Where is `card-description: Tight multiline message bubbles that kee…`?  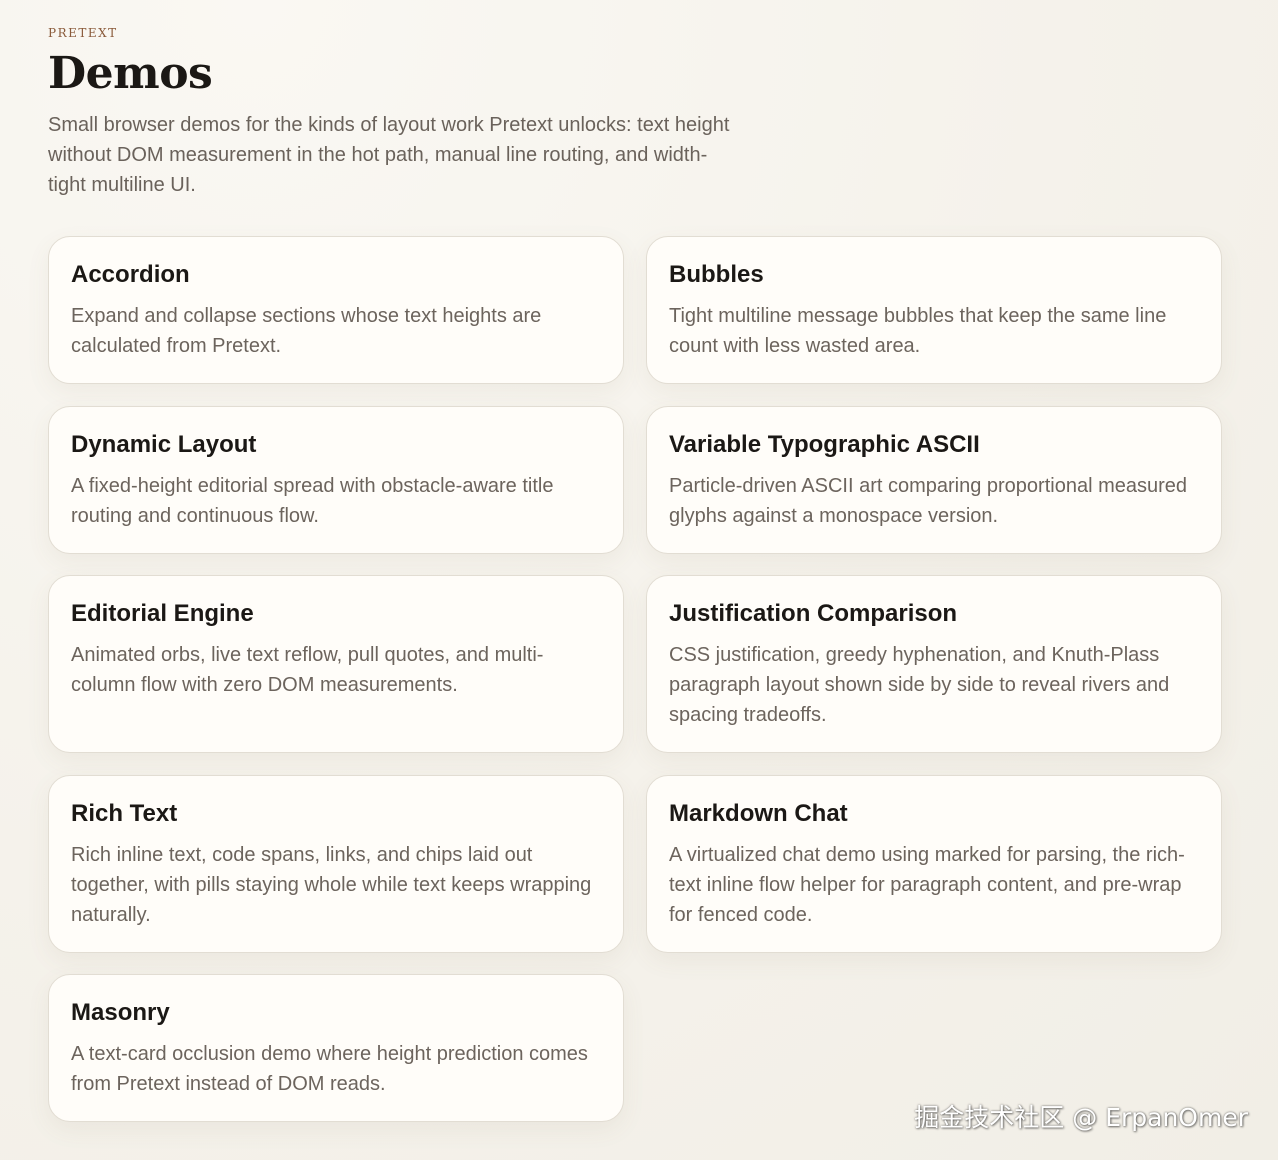 card-description: Tight multiline message bubbles that kee… is located at coordinates (918, 331).